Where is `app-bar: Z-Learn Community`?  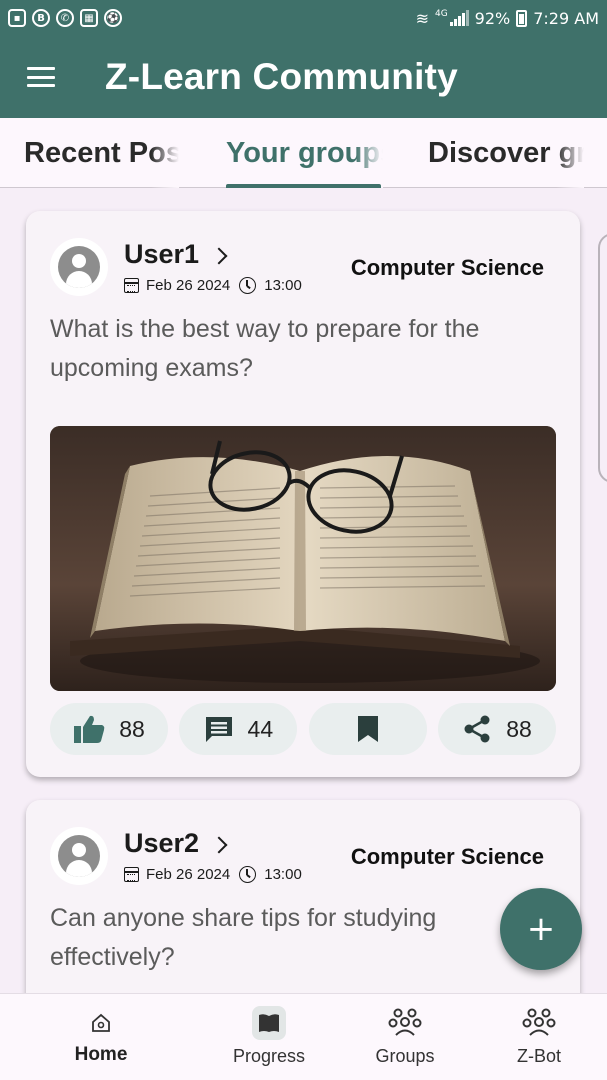 app-bar: Z-Learn Community is located at coordinates (303, 77).